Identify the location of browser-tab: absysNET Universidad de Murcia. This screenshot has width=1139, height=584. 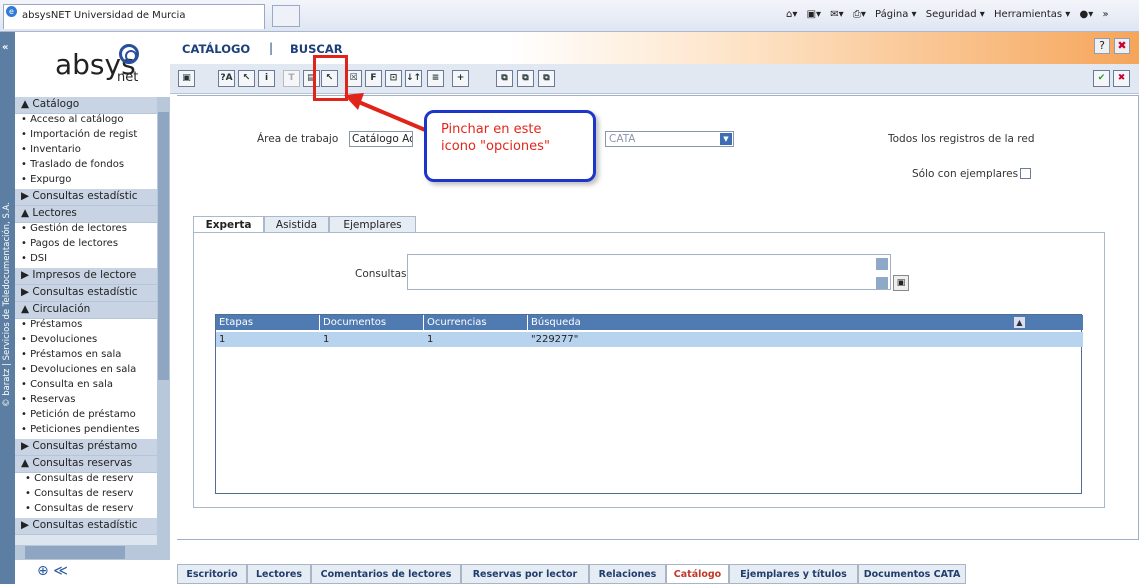
(134, 16).